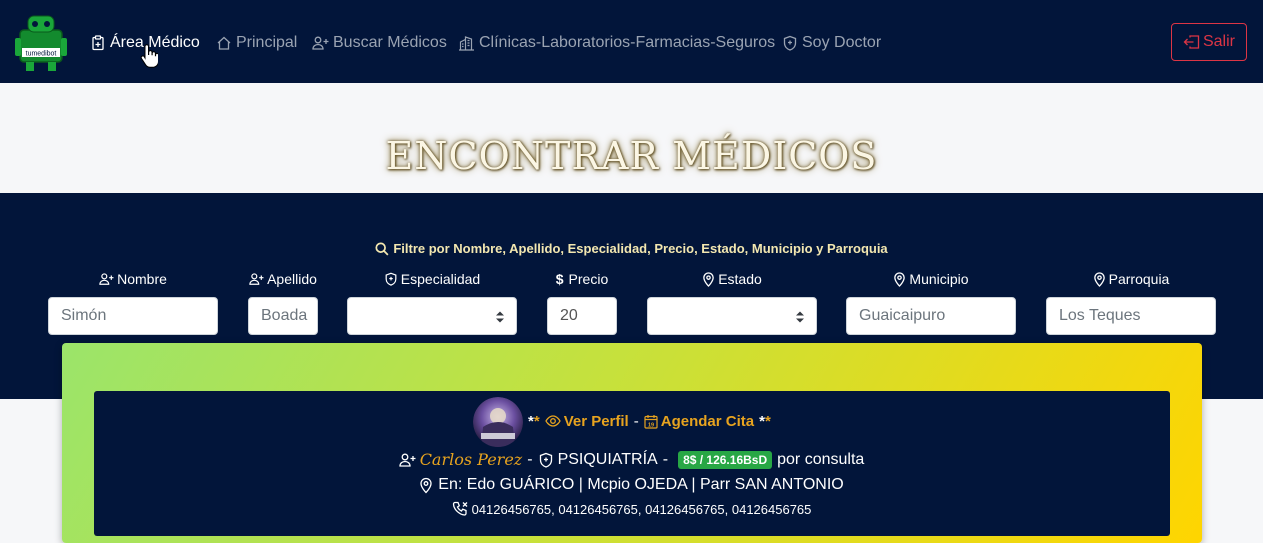 The height and width of the screenshot is (543, 1263). I want to click on especialidad-select, so click(432, 316).